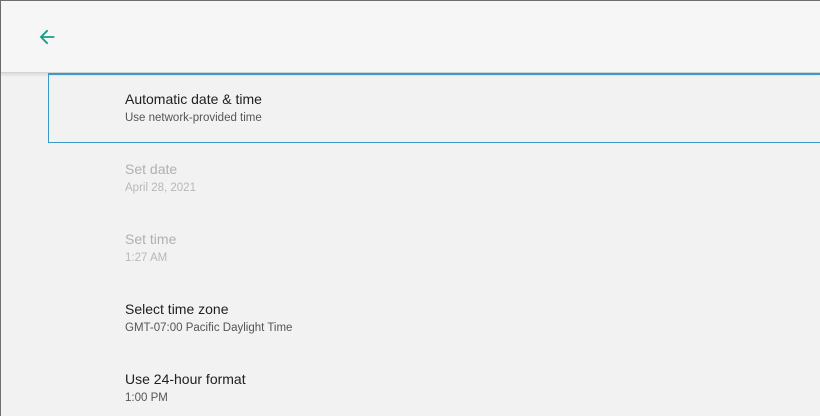 This screenshot has height=416, width=820. I want to click on use-24-hour-format-summary: 1:00 PM, so click(146, 398).